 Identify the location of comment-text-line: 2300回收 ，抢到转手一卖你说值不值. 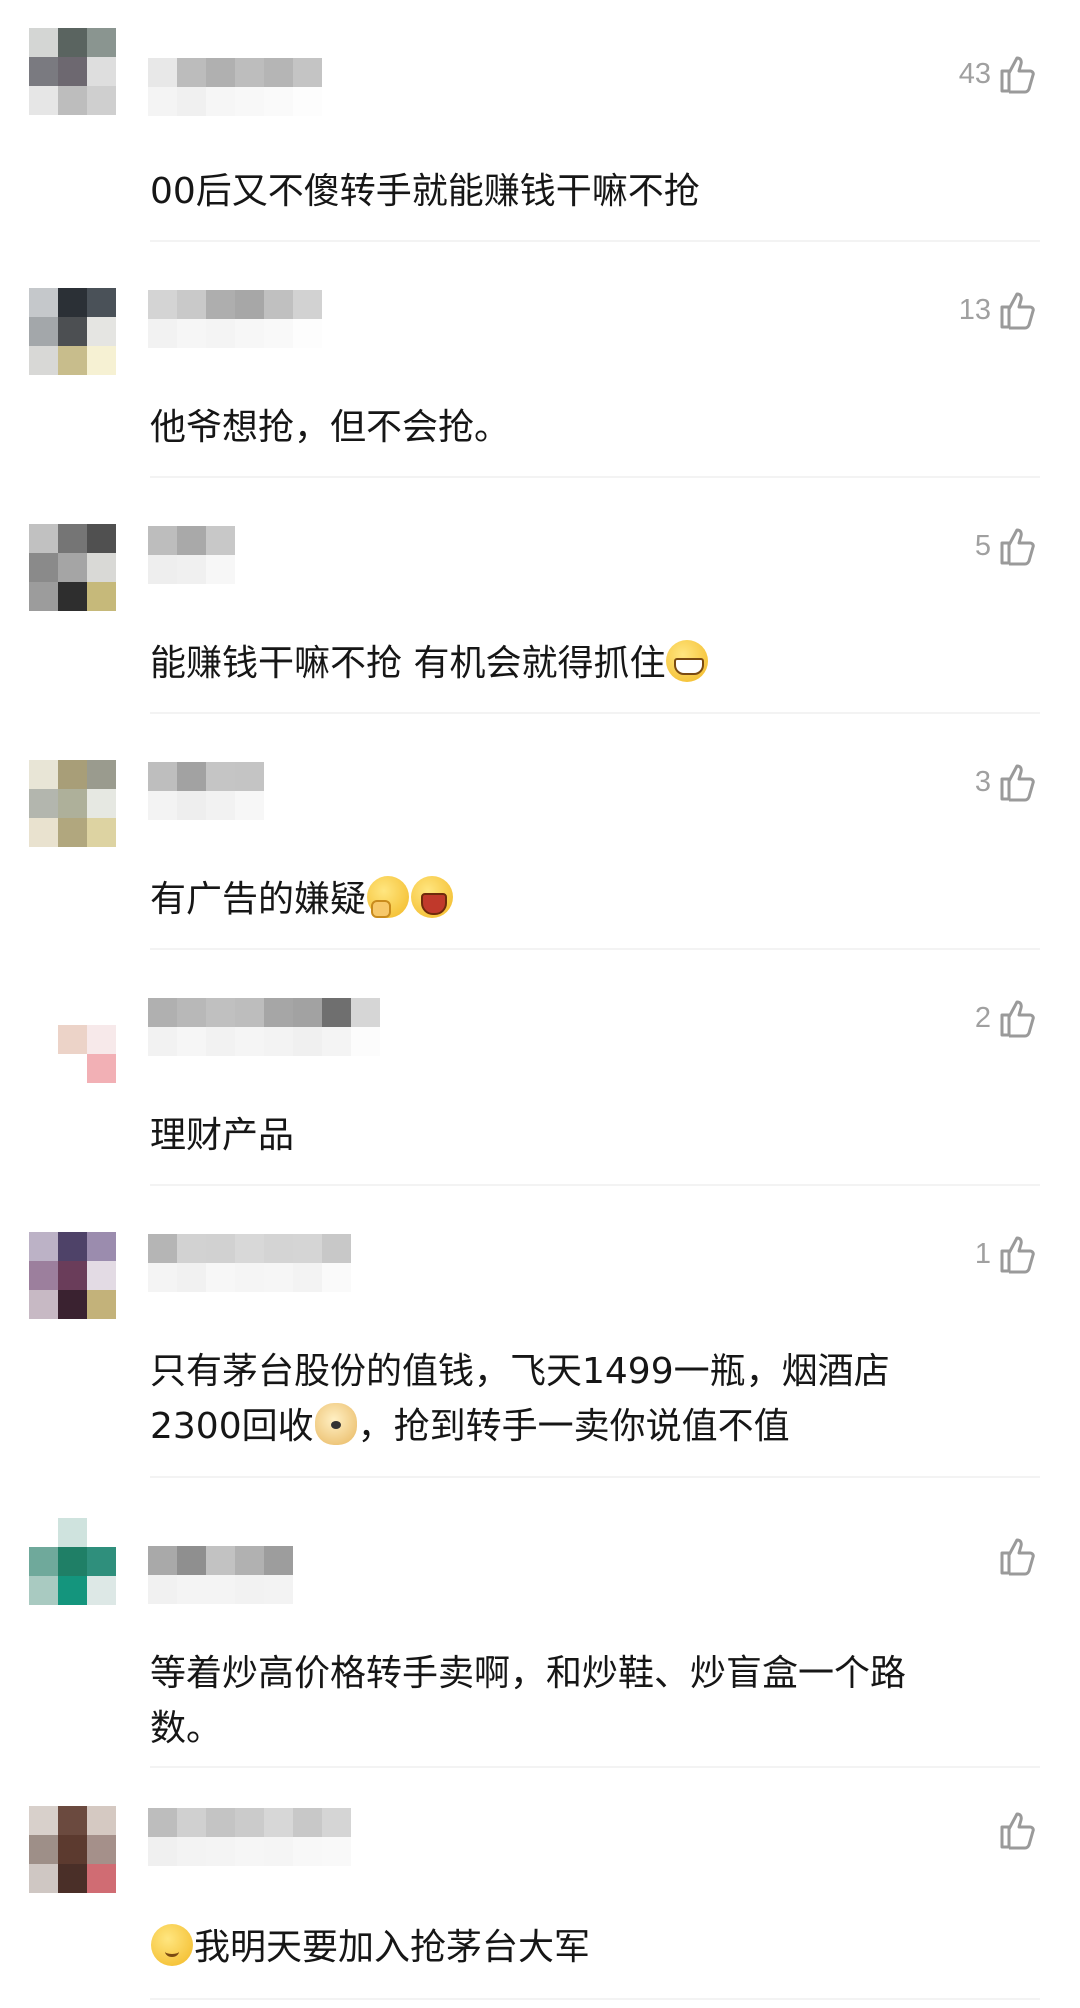
(580, 1426).